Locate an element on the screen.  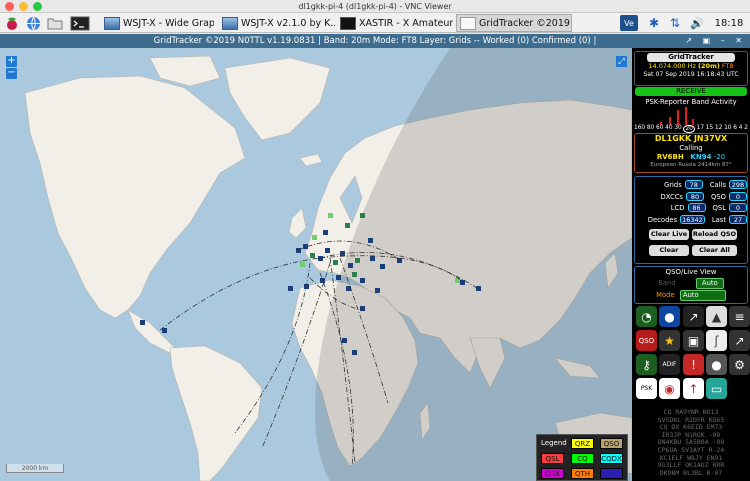
browser-icon is located at coordinates (33, 23).